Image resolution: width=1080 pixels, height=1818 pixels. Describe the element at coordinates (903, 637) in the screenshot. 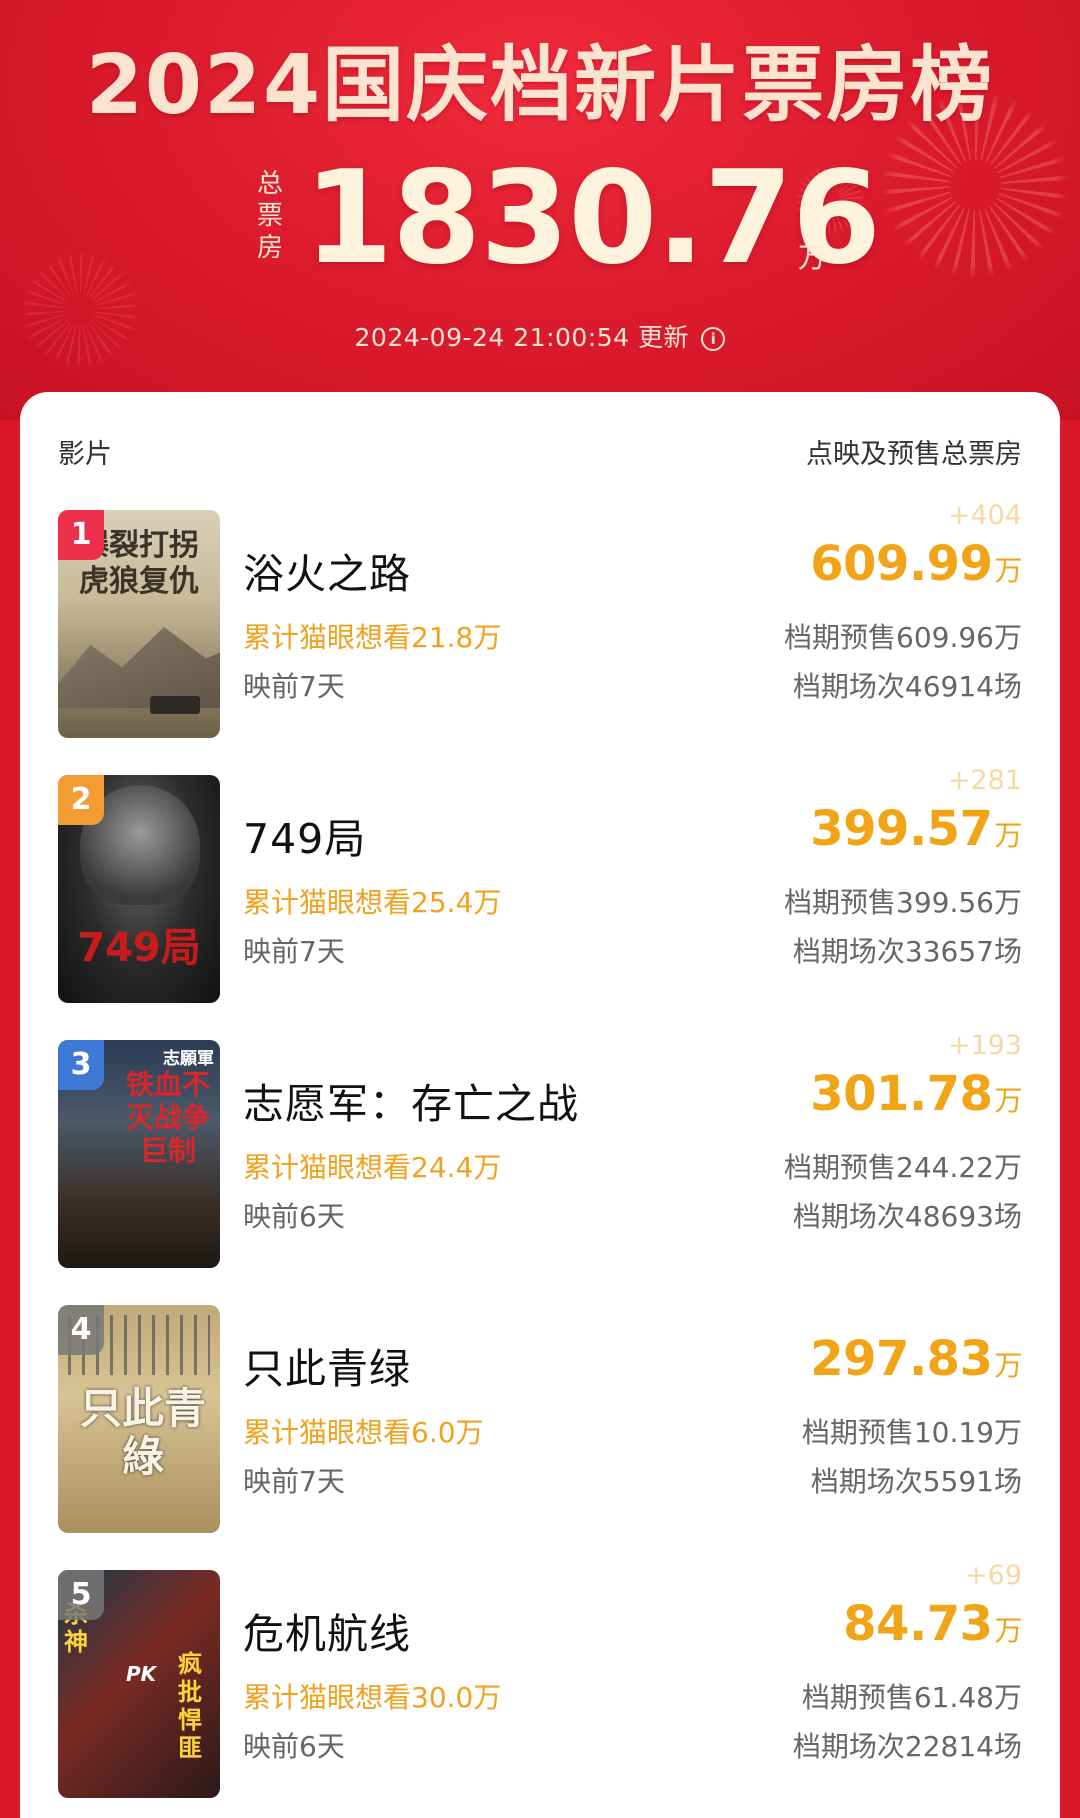

I see `presale-value: 档期预售609.96万` at that location.